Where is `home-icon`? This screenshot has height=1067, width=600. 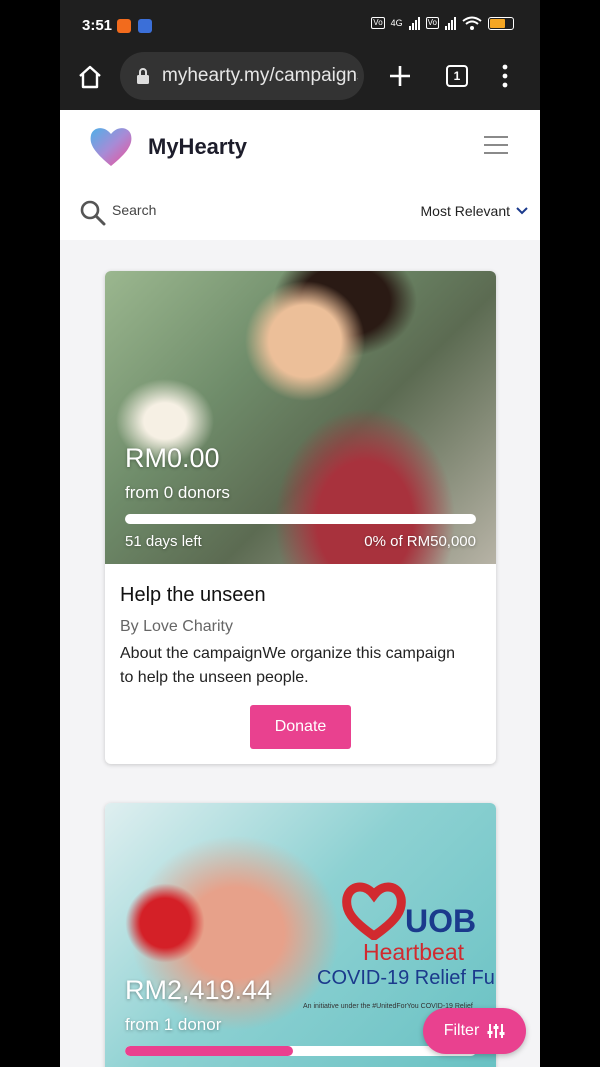
home-icon is located at coordinates (90, 77).